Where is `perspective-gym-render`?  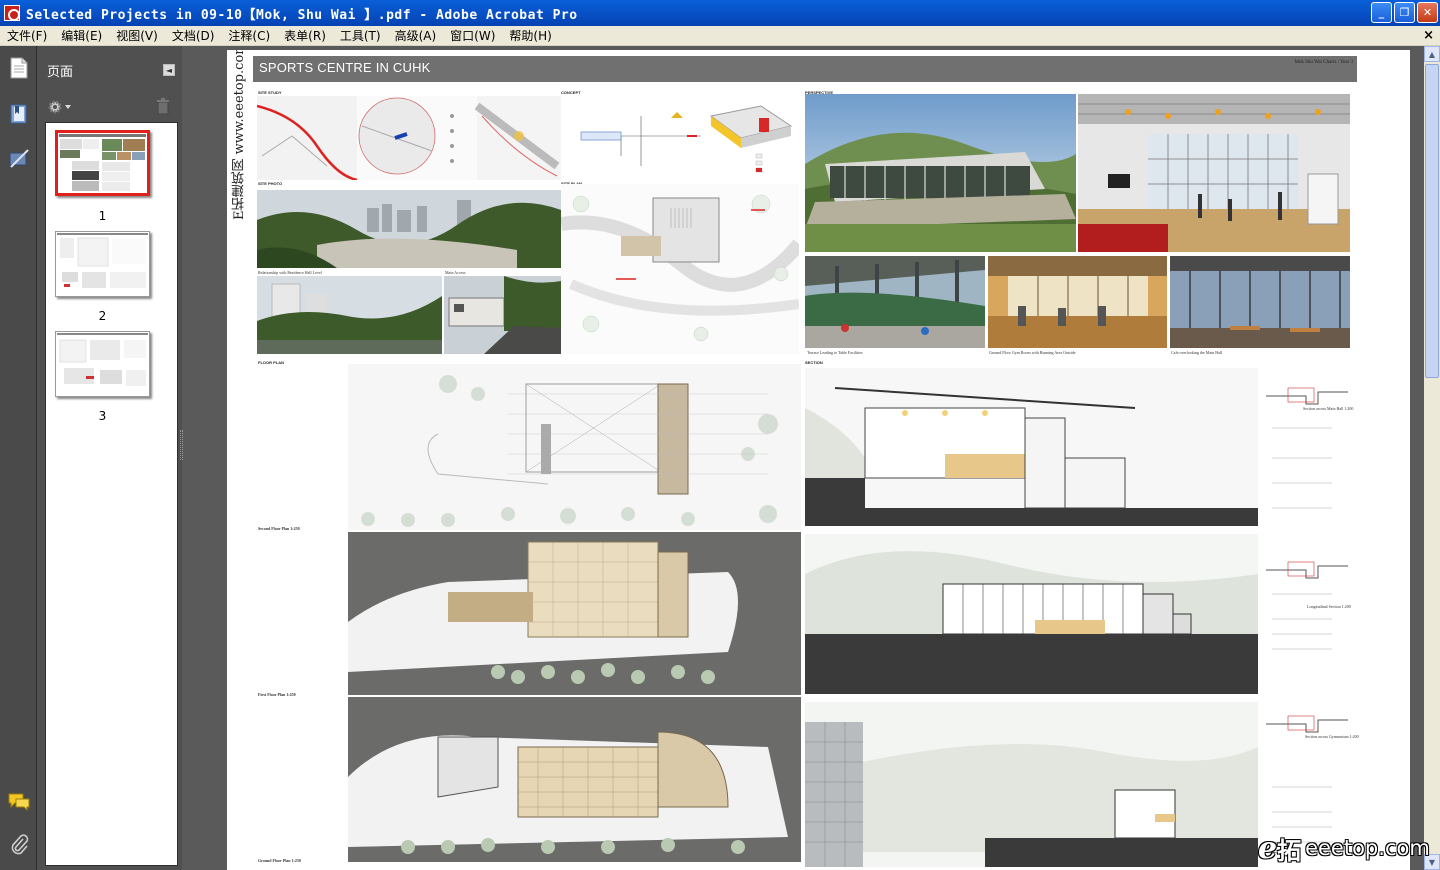 perspective-gym-render is located at coordinates (1077, 302).